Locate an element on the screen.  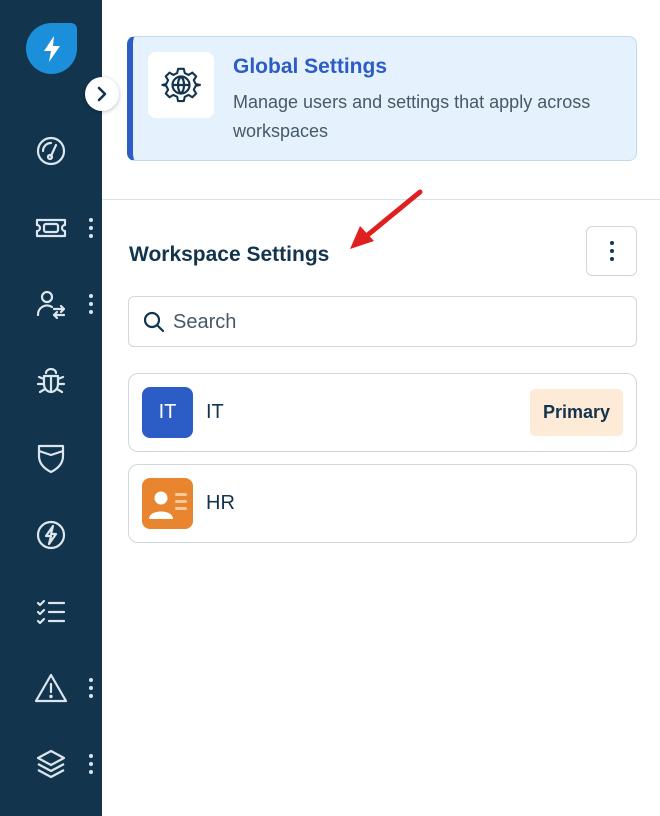
shield-icon is located at coordinates (51, 458).